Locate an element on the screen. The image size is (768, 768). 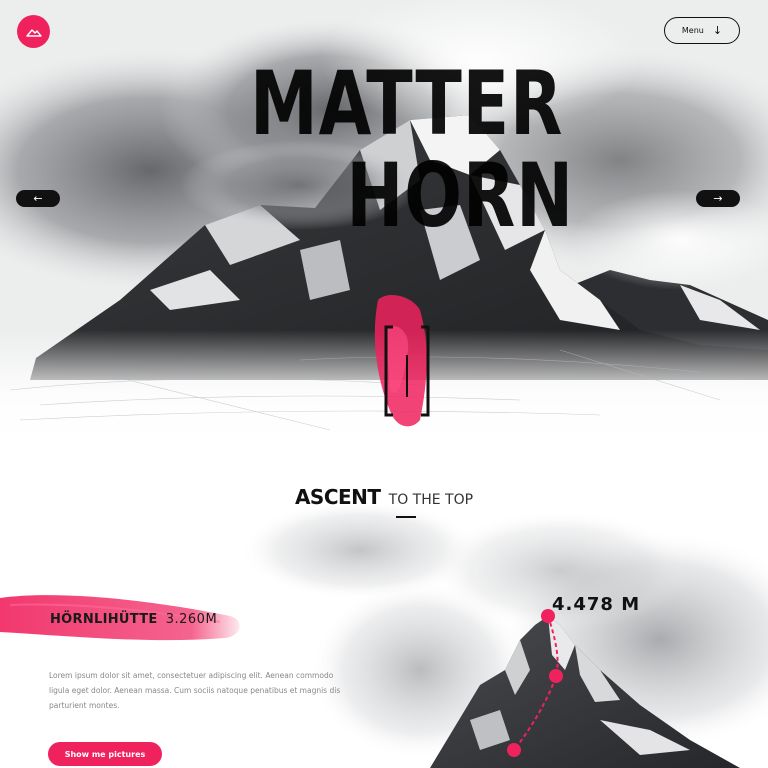
page-title: MATTER HORN is located at coordinates (412, 150).